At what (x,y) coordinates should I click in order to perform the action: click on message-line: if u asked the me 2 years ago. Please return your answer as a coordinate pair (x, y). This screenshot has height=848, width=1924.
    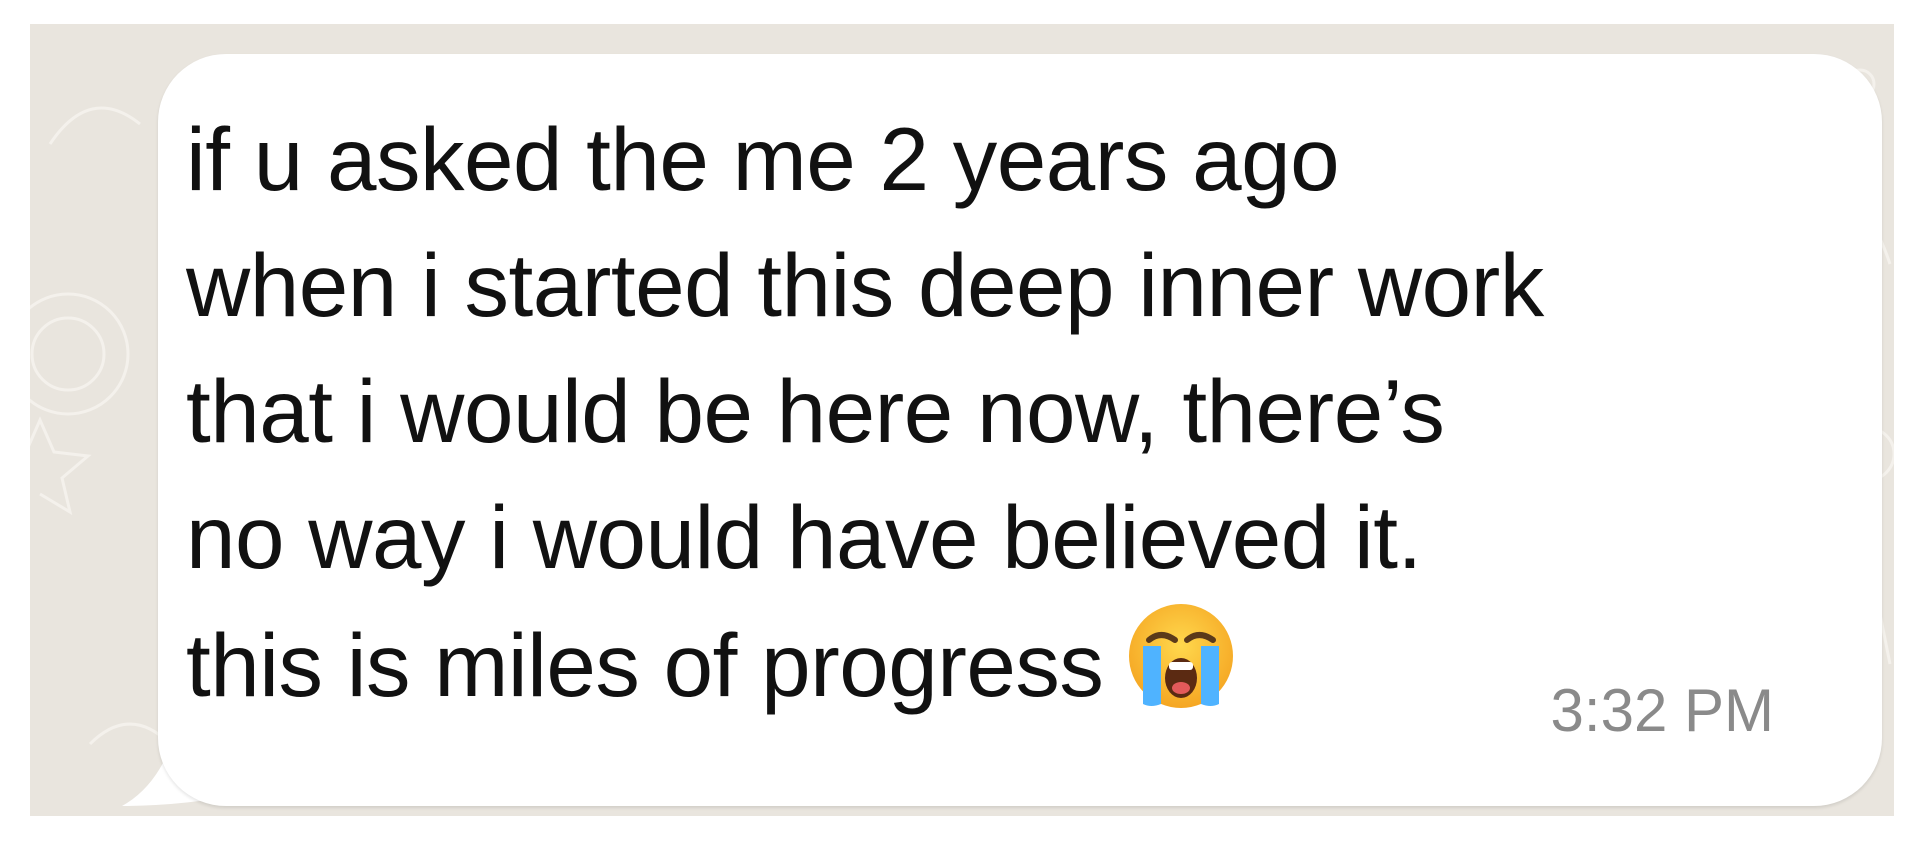
    Looking at the image, I should click on (763, 159).